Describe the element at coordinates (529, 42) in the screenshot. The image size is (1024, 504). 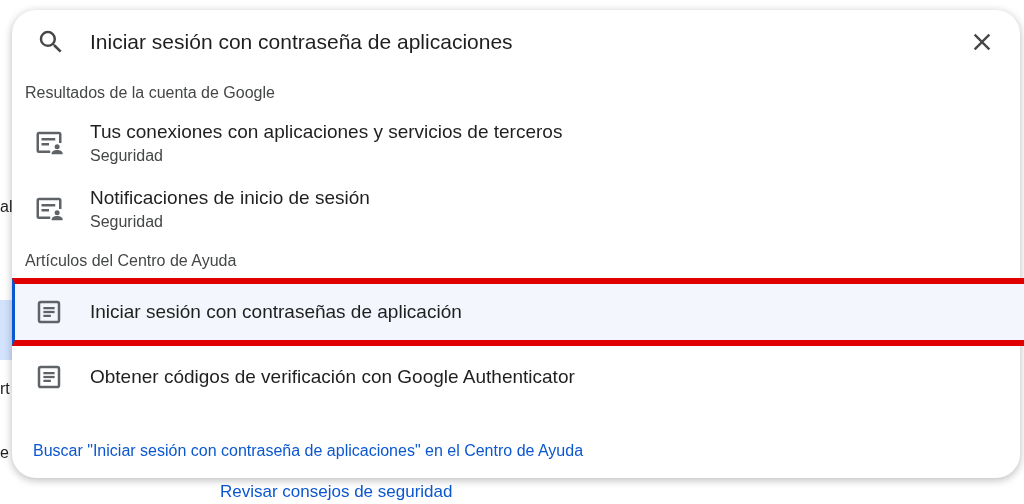
I see `search-field: Iniciar sesión con contraseña de aplicaciones` at that location.